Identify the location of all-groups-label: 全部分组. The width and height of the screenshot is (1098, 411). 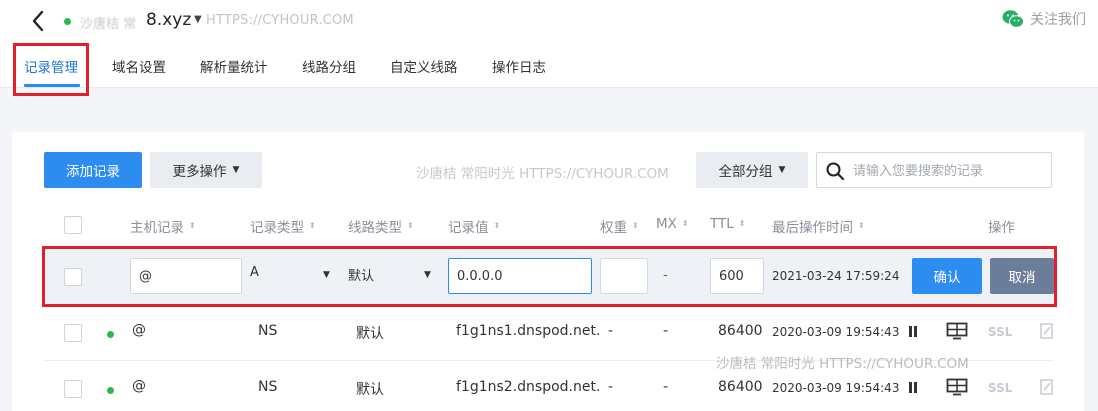
(745, 172).